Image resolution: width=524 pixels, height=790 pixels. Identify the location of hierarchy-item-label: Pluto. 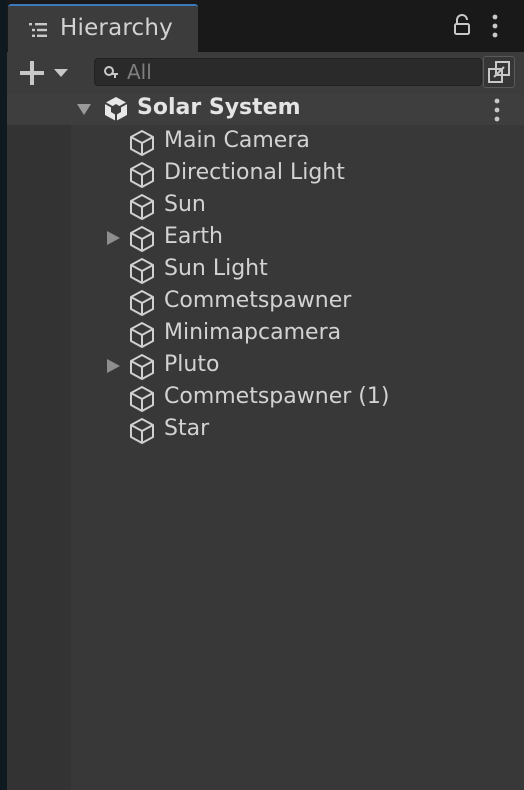
(192, 364).